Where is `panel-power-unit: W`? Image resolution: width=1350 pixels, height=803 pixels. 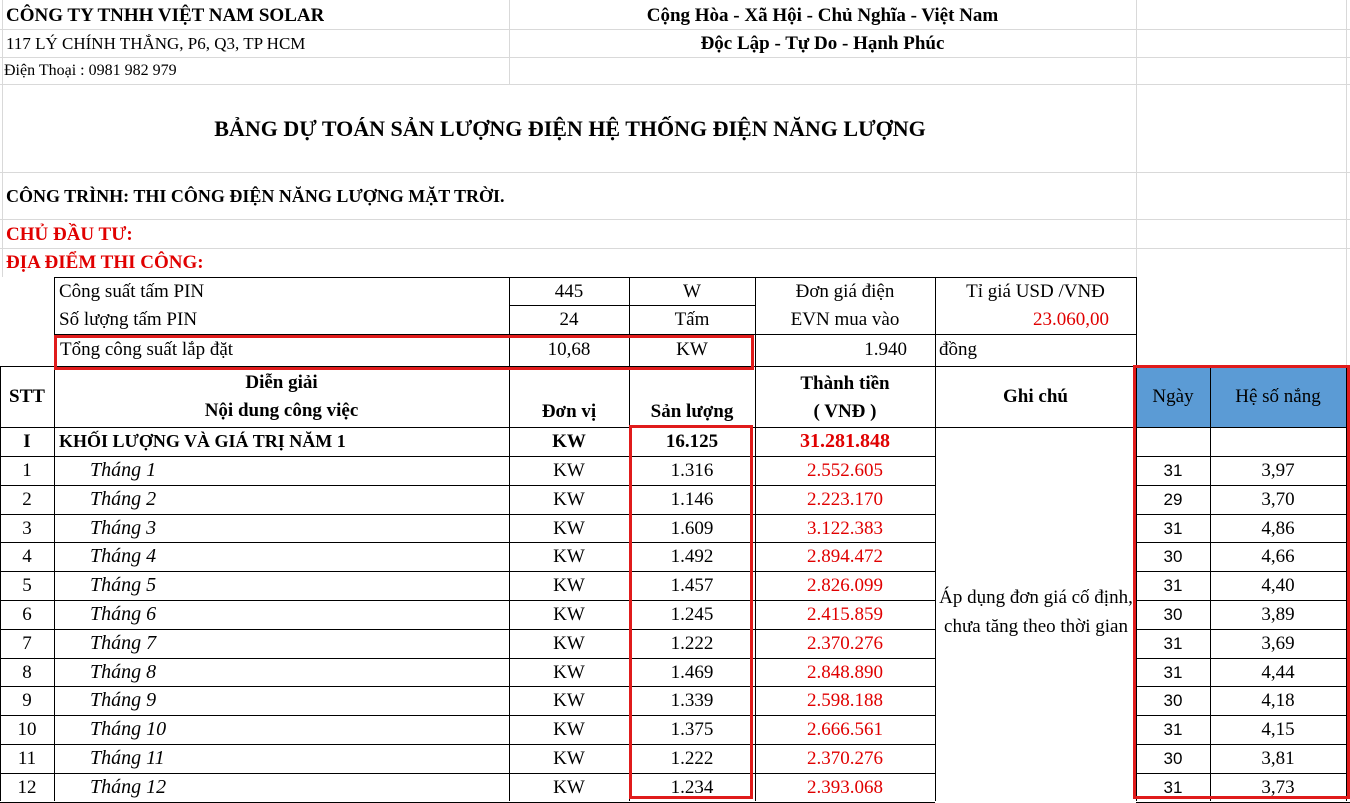
panel-power-unit: W is located at coordinates (692, 291).